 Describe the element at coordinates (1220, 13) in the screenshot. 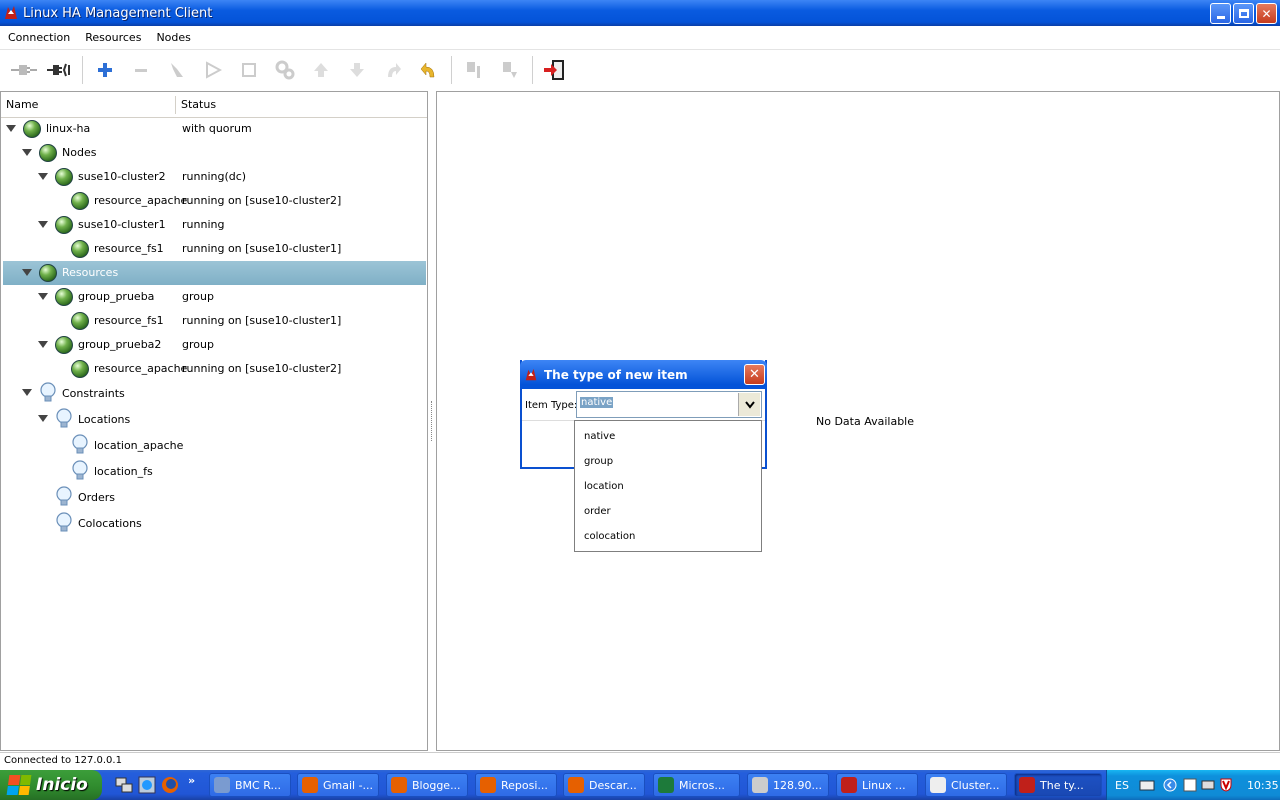

I see `minimize-button` at that location.